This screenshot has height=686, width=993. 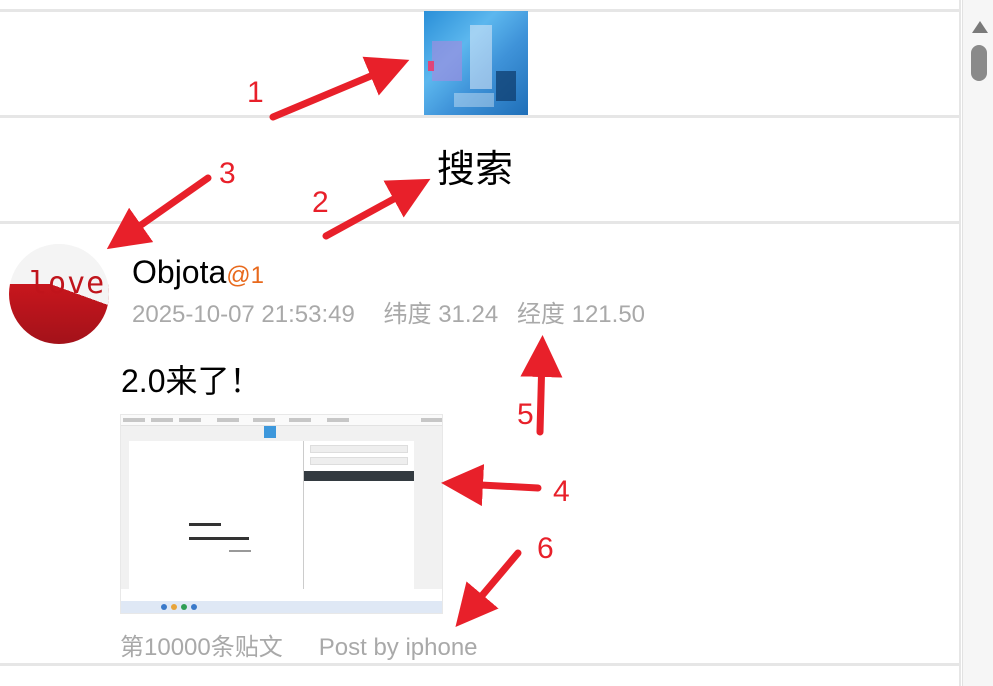 What do you see at coordinates (320, 202) in the screenshot?
I see `annotation-label-2: 2` at bounding box center [320, 202].